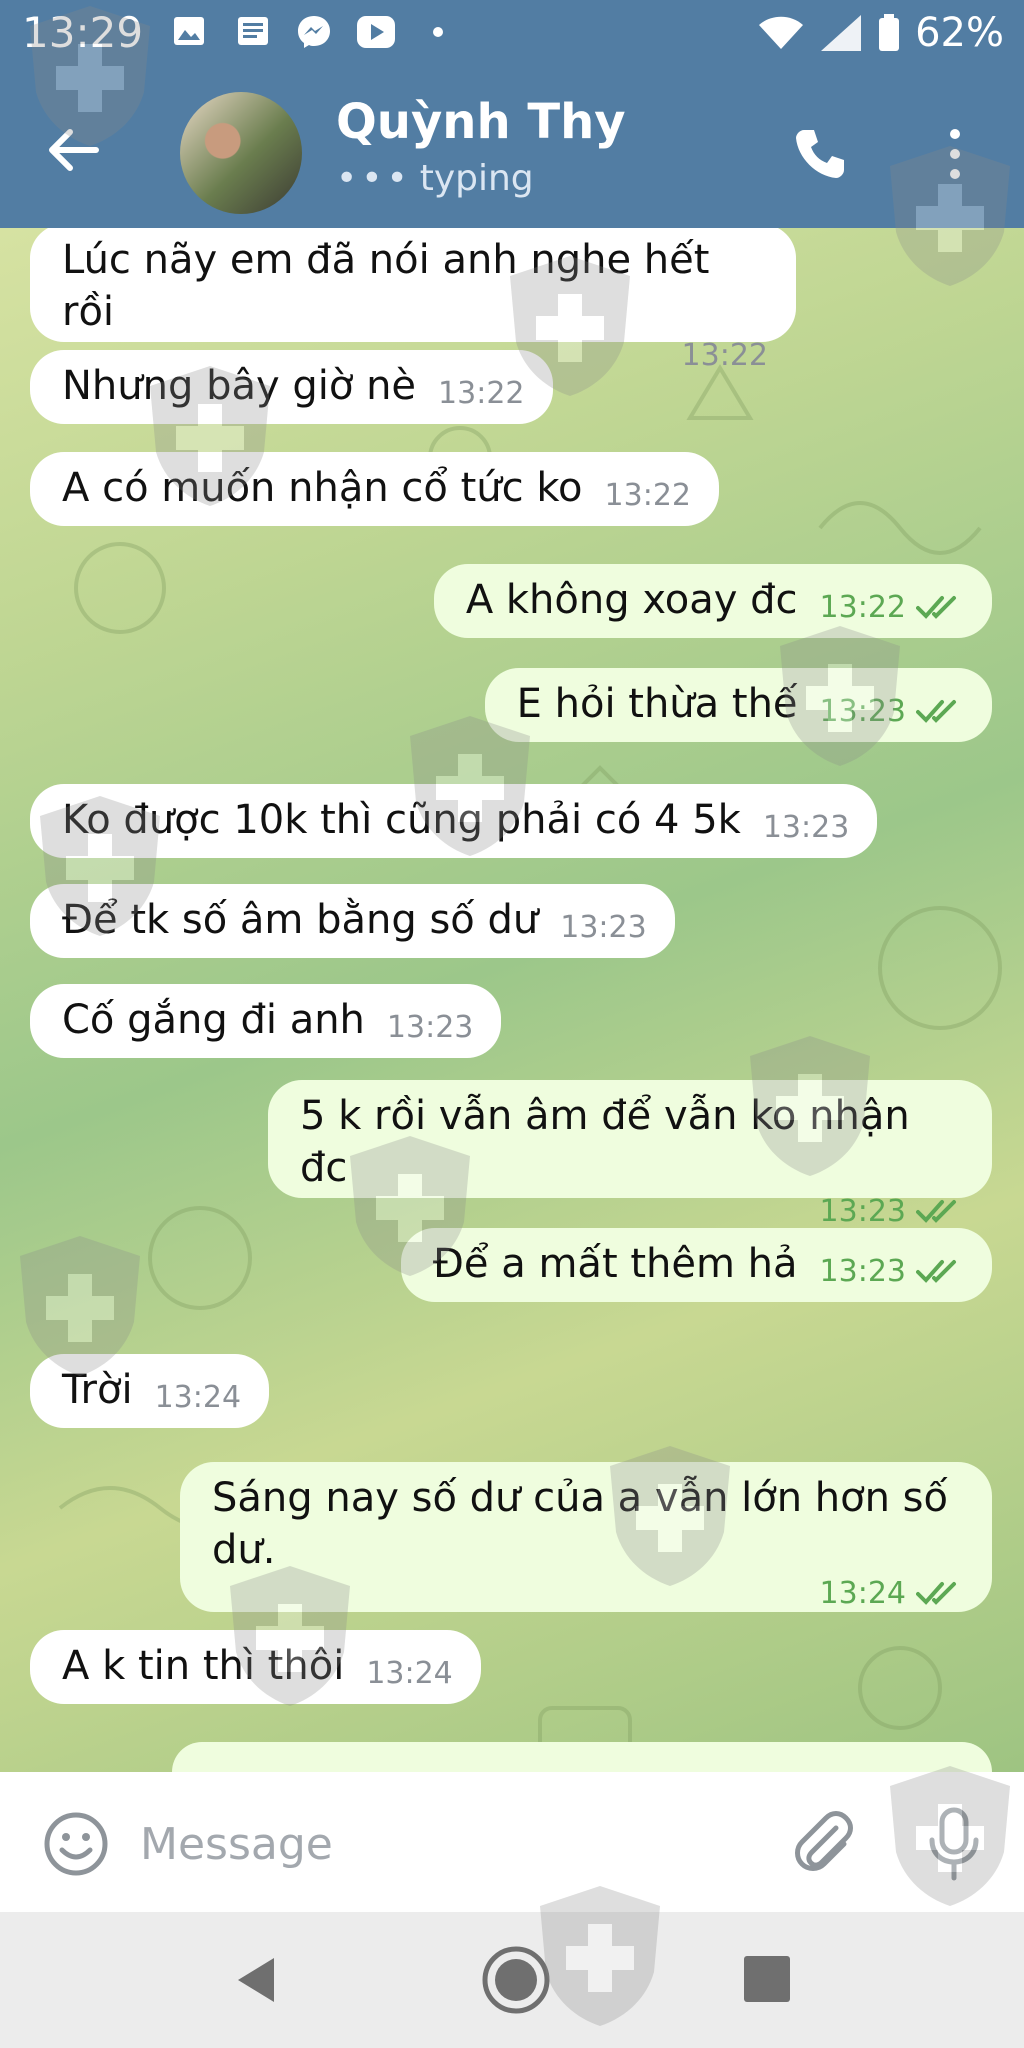 The width and height of the screenshot is (1024, 2048). What do you see at coordinates (189, 31) in the screenshot?
I see `gallery-icon` at bounding box center [189, 31].